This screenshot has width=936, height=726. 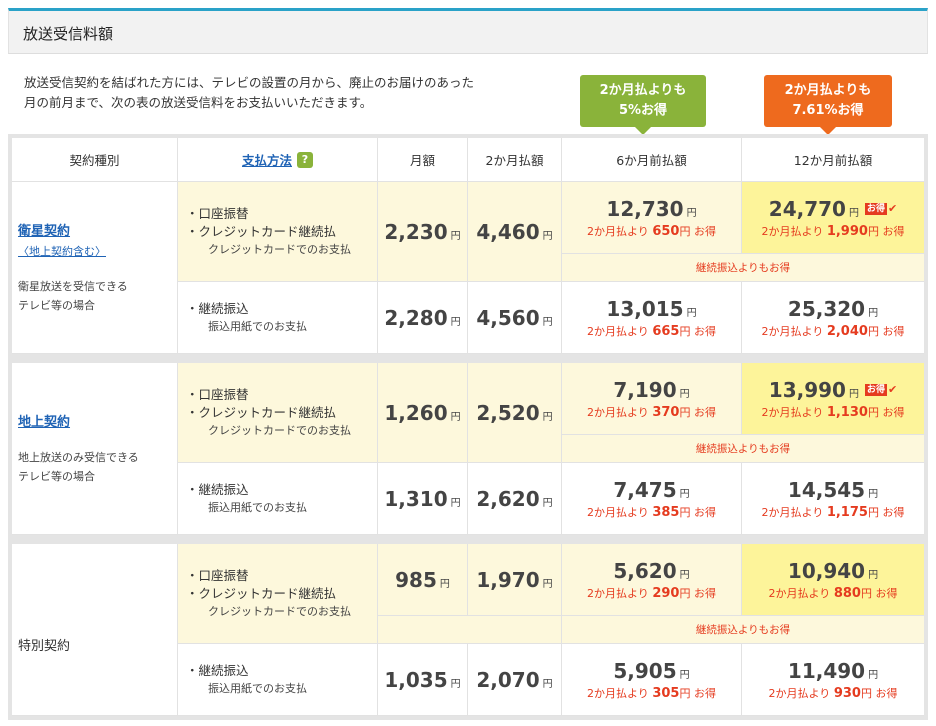 I want to click on saving-text: 2か月払より 880円 お得, so click(x=833, y=593).